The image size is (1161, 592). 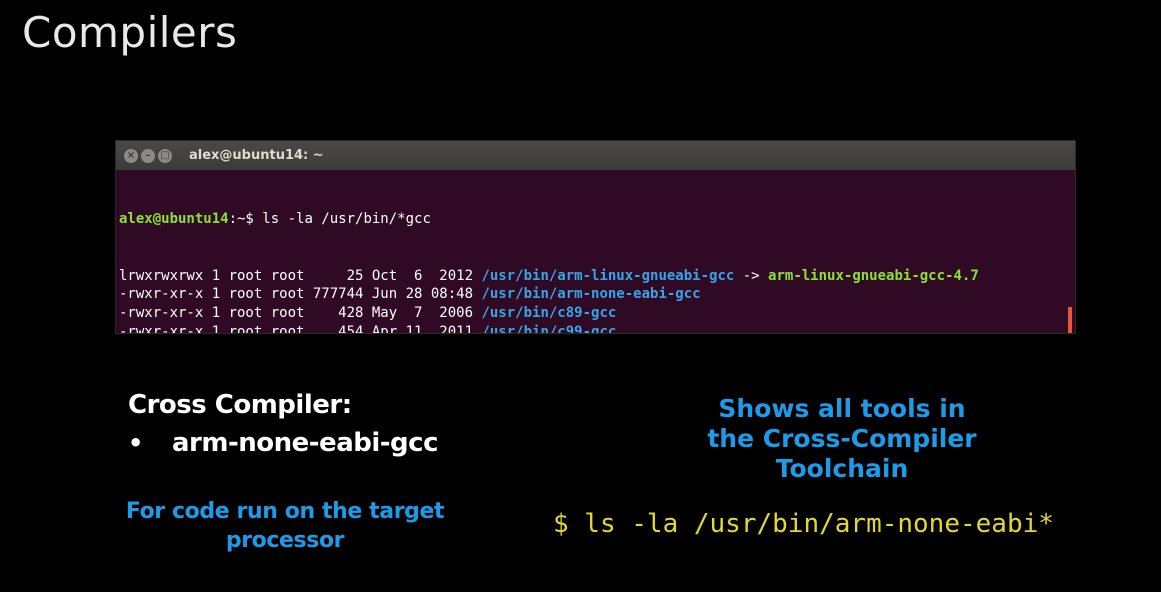 I want to click on slide-title: Compilers, so click(x=130, y=32).